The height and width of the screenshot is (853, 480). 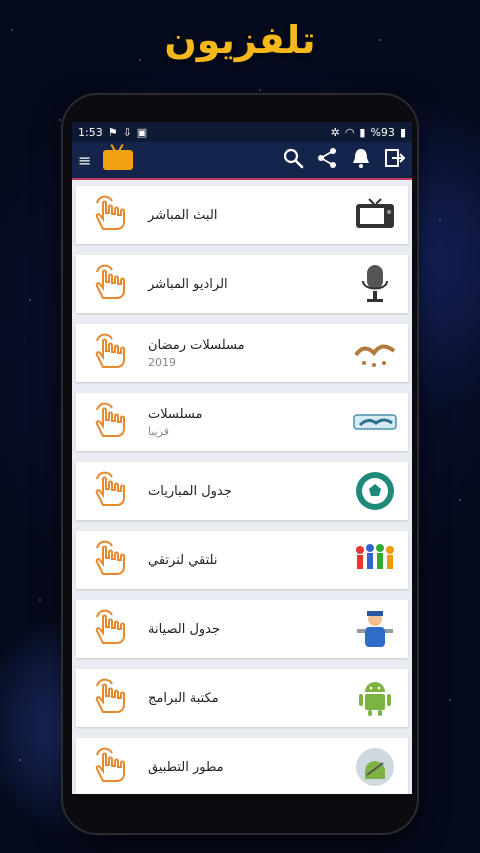 I want to click on exit-icon, so click(x=395, y=160).